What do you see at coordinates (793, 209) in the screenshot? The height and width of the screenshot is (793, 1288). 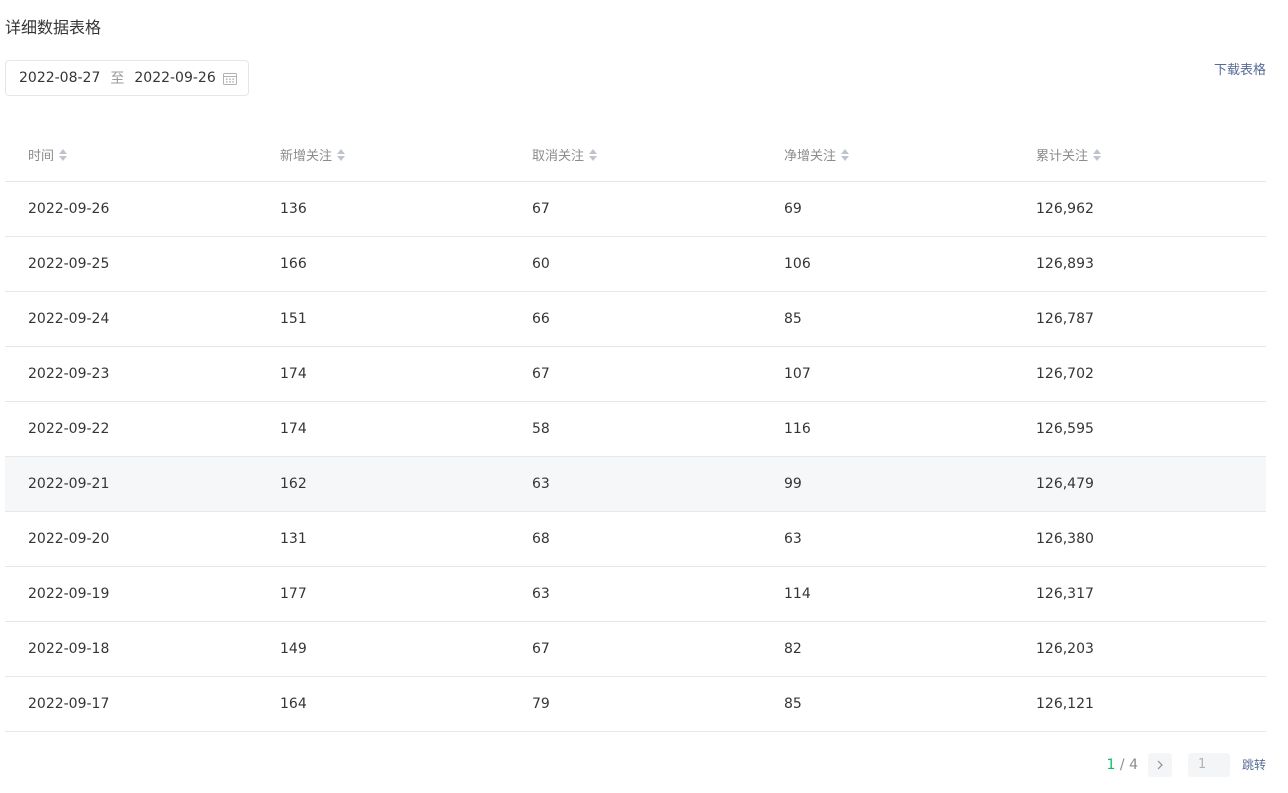 I see `cell-net-follows: 69` at bounding box center [793, 209].